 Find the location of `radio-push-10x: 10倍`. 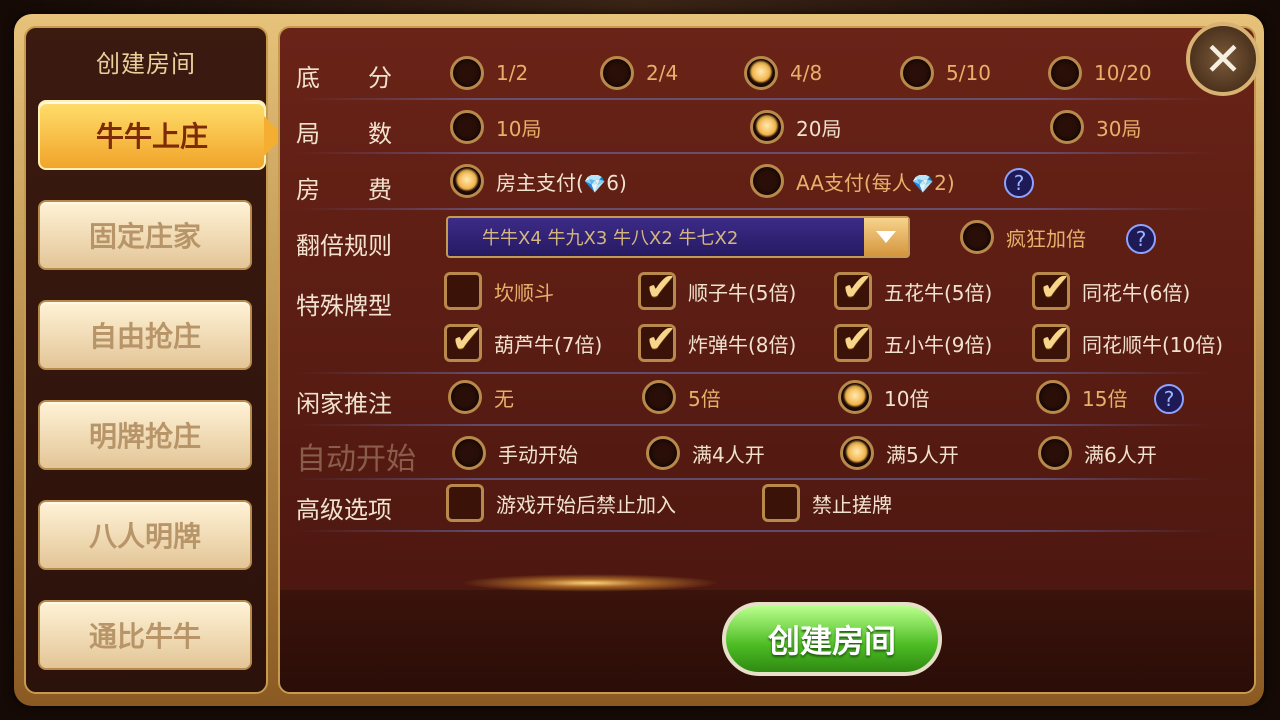

radio-push-10x: 10倍 is located at coordinates (883, 397).